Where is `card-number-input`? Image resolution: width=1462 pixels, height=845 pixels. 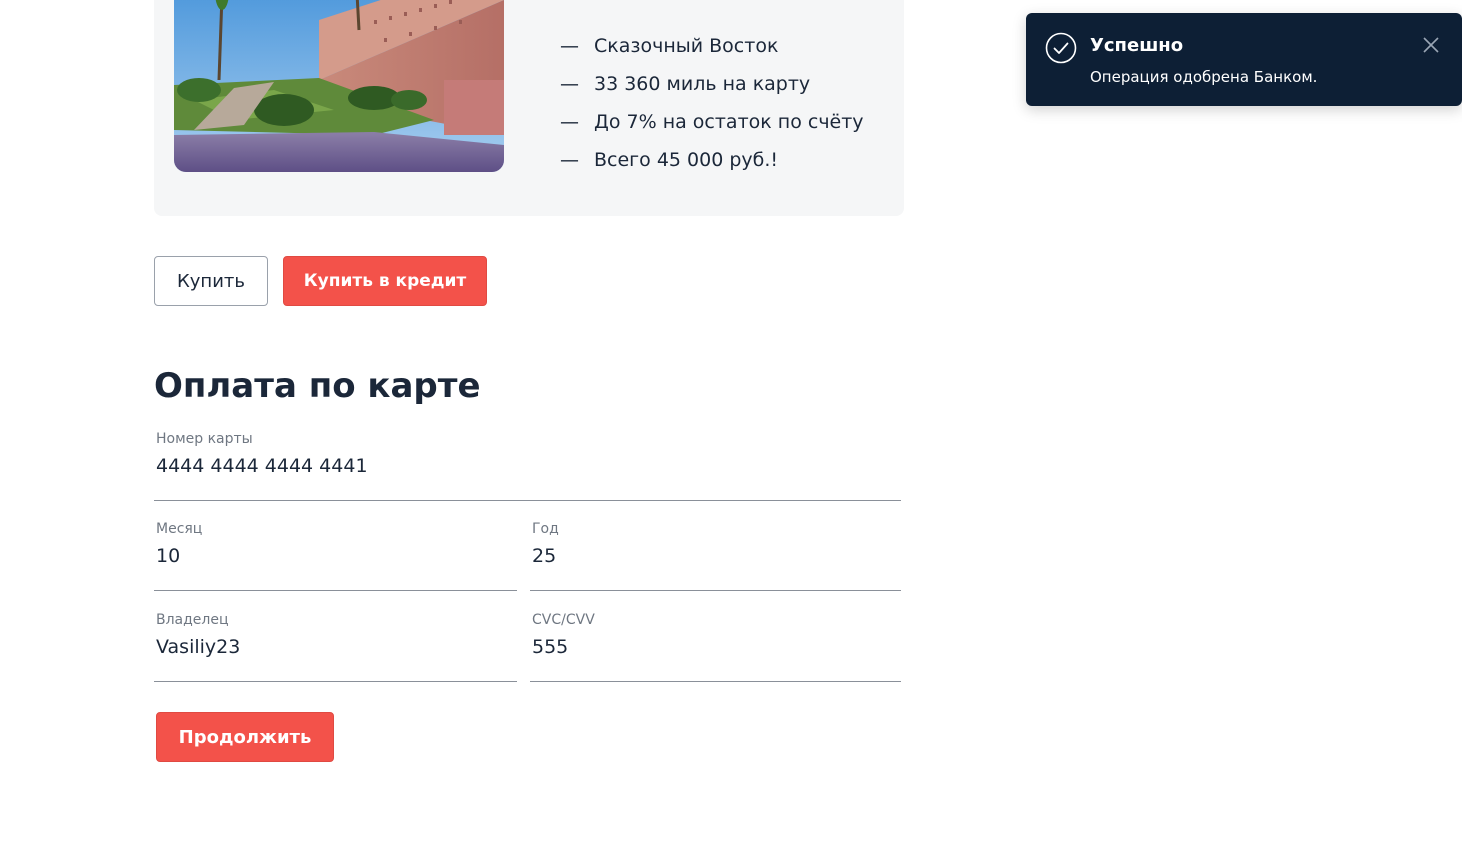
card-number-input is located at coordinates (527, 466).